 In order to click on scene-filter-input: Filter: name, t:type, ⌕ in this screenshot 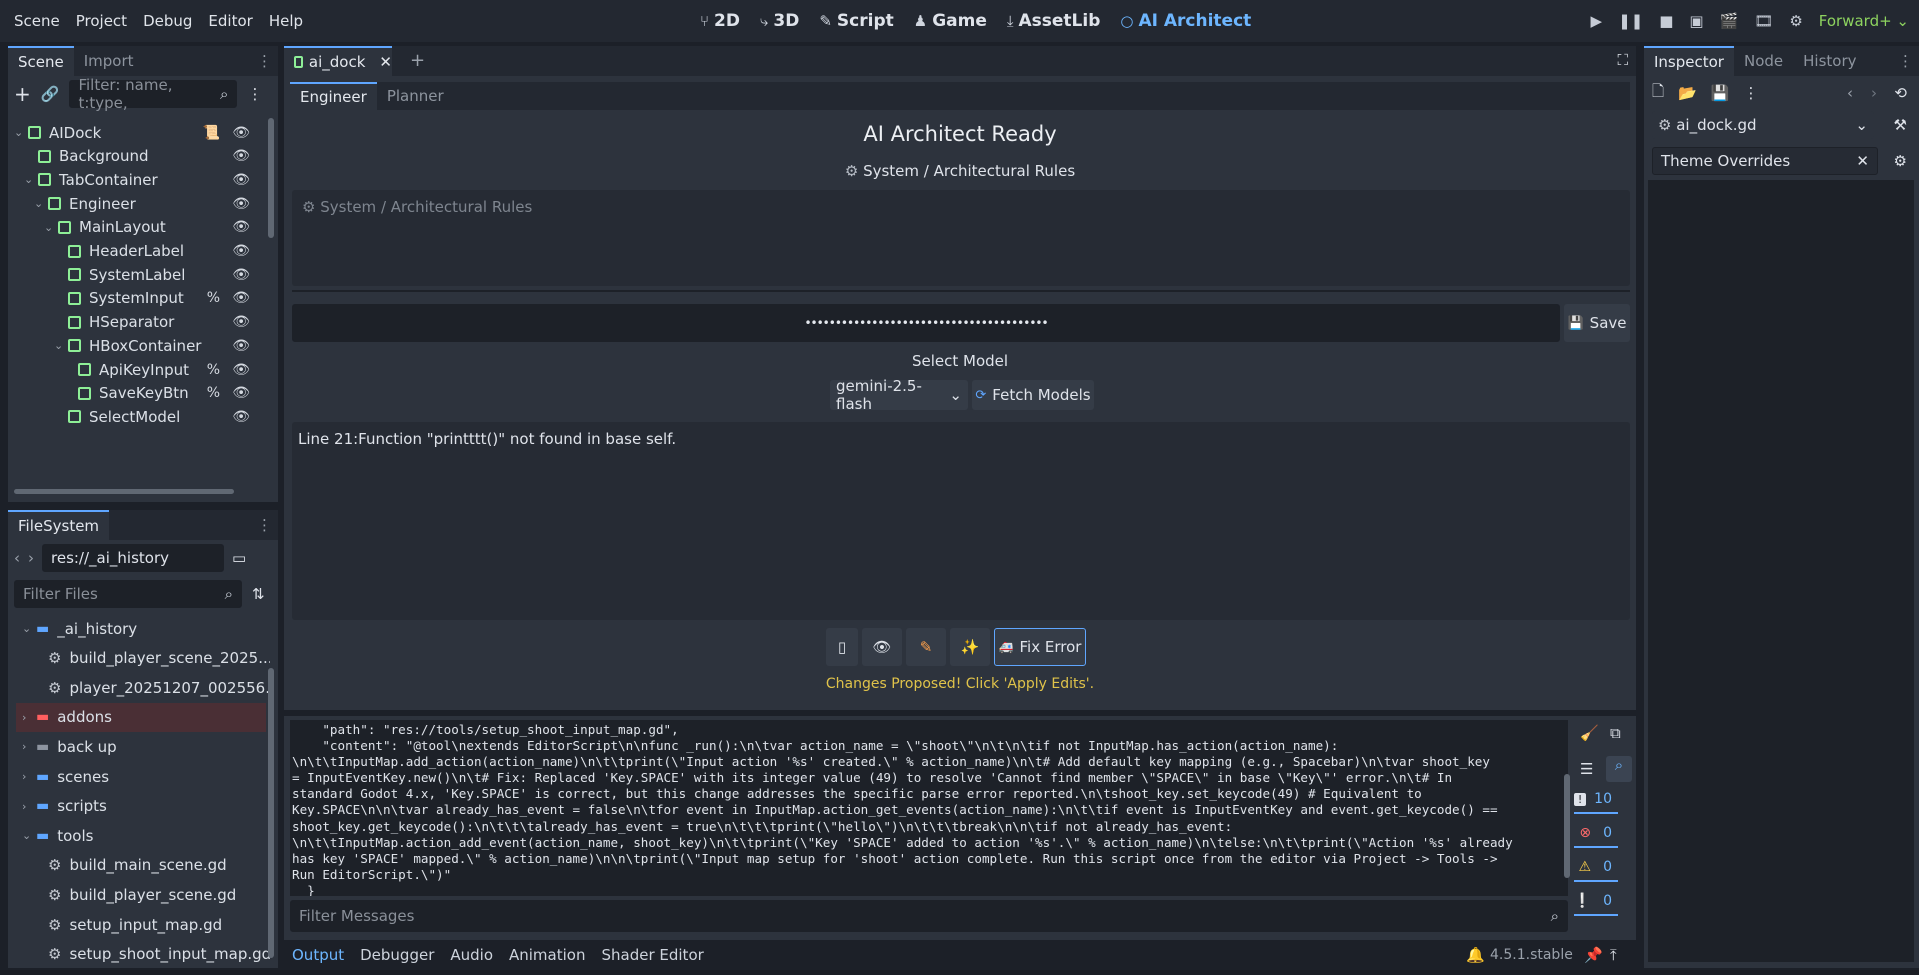, I will do `click(153, 94)`.